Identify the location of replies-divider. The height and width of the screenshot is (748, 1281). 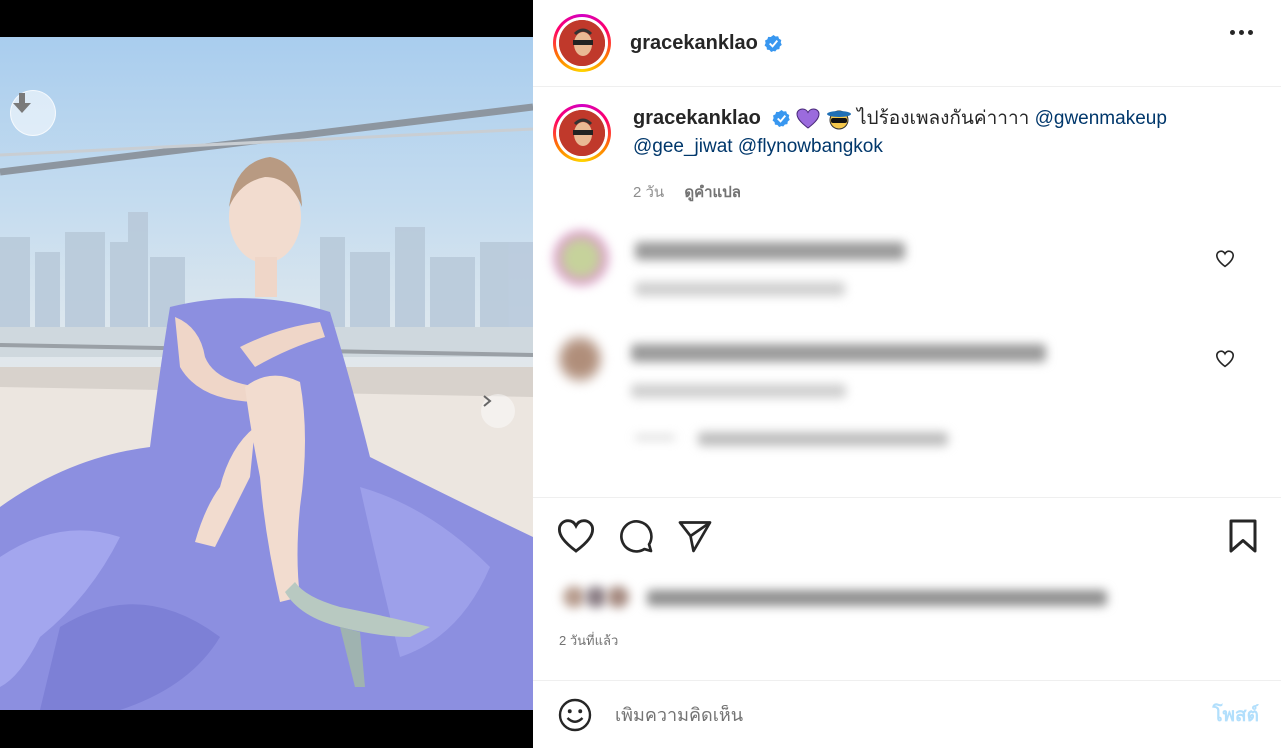
(655, 437).